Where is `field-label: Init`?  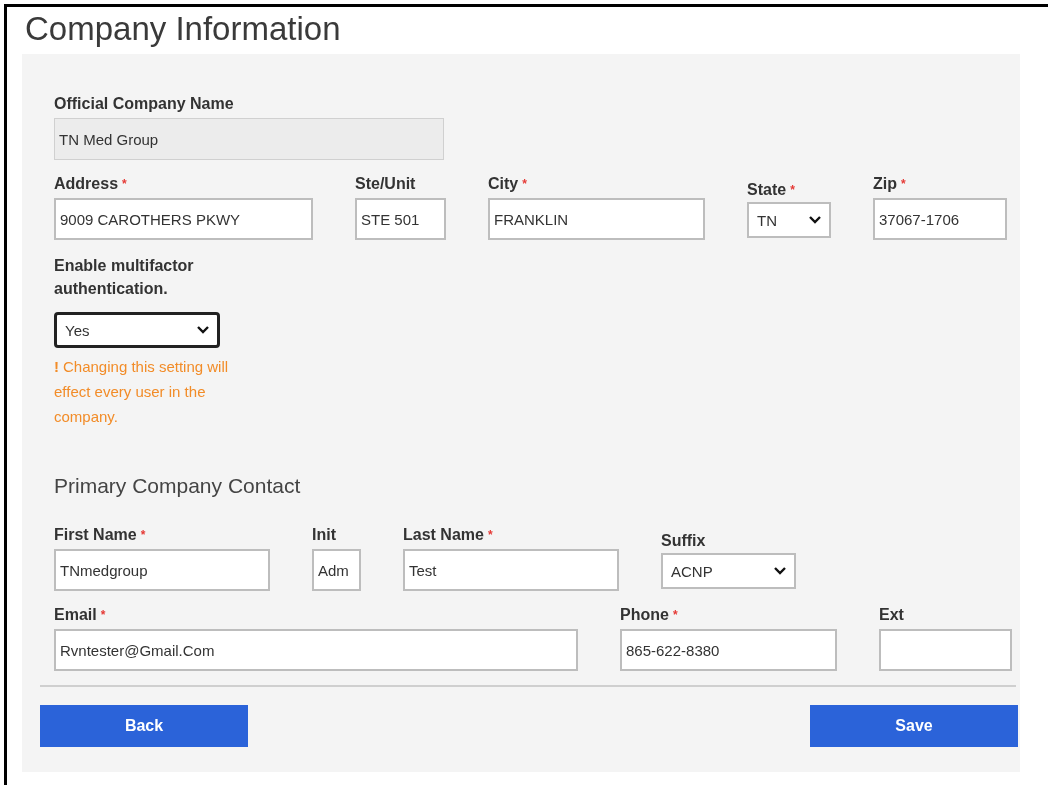 field-label: Init is located at coordinates (324, 535).